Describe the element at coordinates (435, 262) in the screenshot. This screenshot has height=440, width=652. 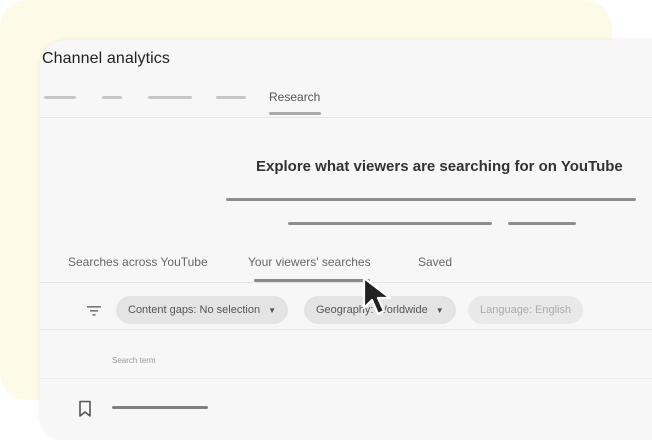
I see `tab-saved: Saved` at that location.